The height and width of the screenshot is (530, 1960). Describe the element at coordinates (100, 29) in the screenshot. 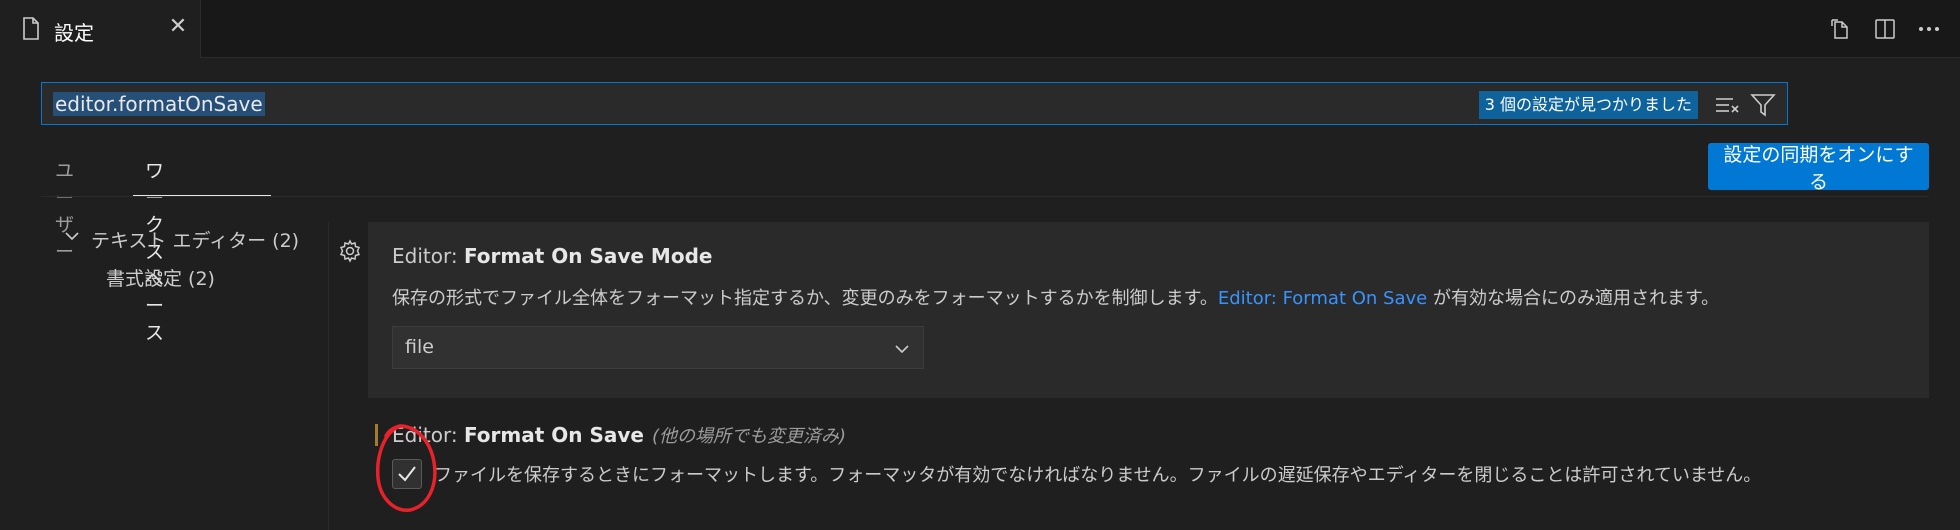

I see `settings-tab: 設定 ✕` at that location.